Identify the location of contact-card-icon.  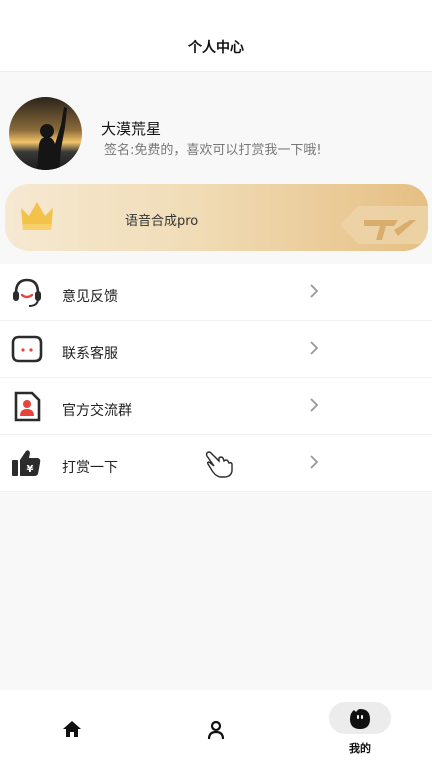
(27, 406).